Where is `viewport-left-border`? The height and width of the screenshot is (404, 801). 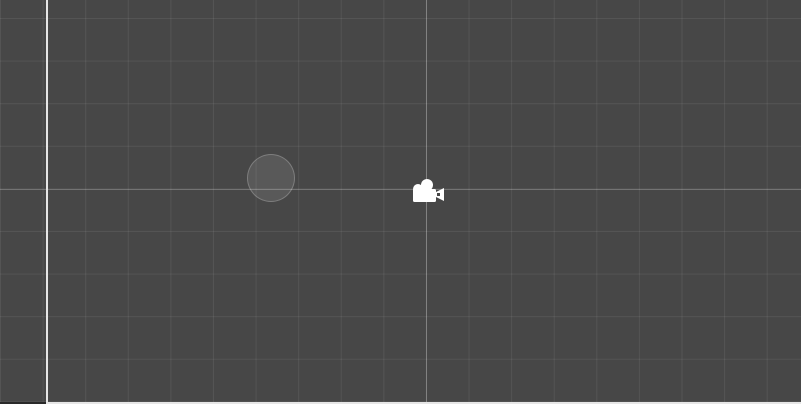
viewport-left-border is located at coordinates (47, 202).